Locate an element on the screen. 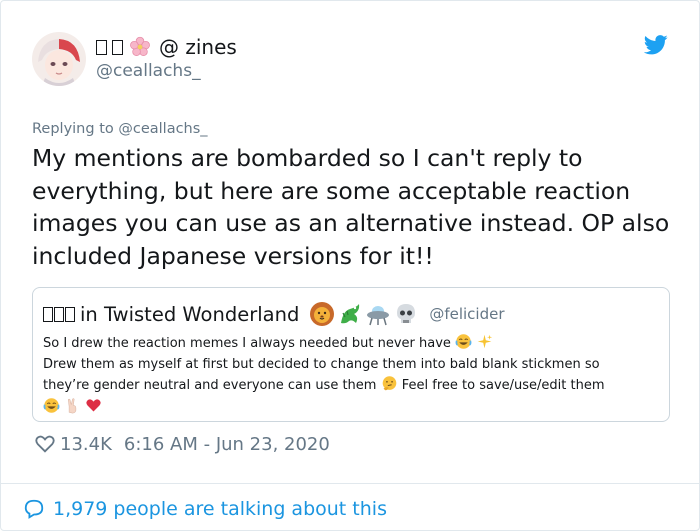 The width and height of the screenshot is (700, 531). author-name-text: @ zines is located at coordinates (198, 47).